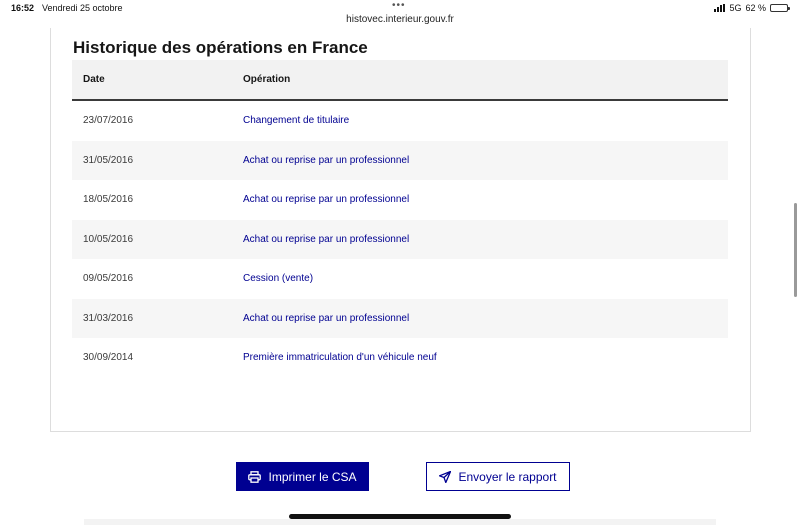  Describe the element at coordinates (780, 8) in the screenshot. I see `battery-icon` at that location.